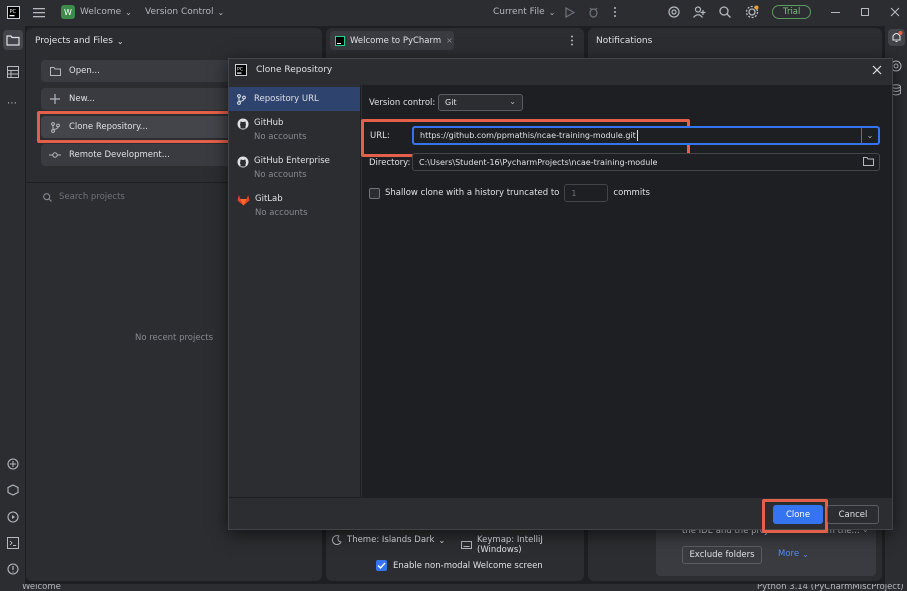 This screenshot has height=591, width=907. I want to click on dialog-footer: Clone Cancel, so click(560, 515).